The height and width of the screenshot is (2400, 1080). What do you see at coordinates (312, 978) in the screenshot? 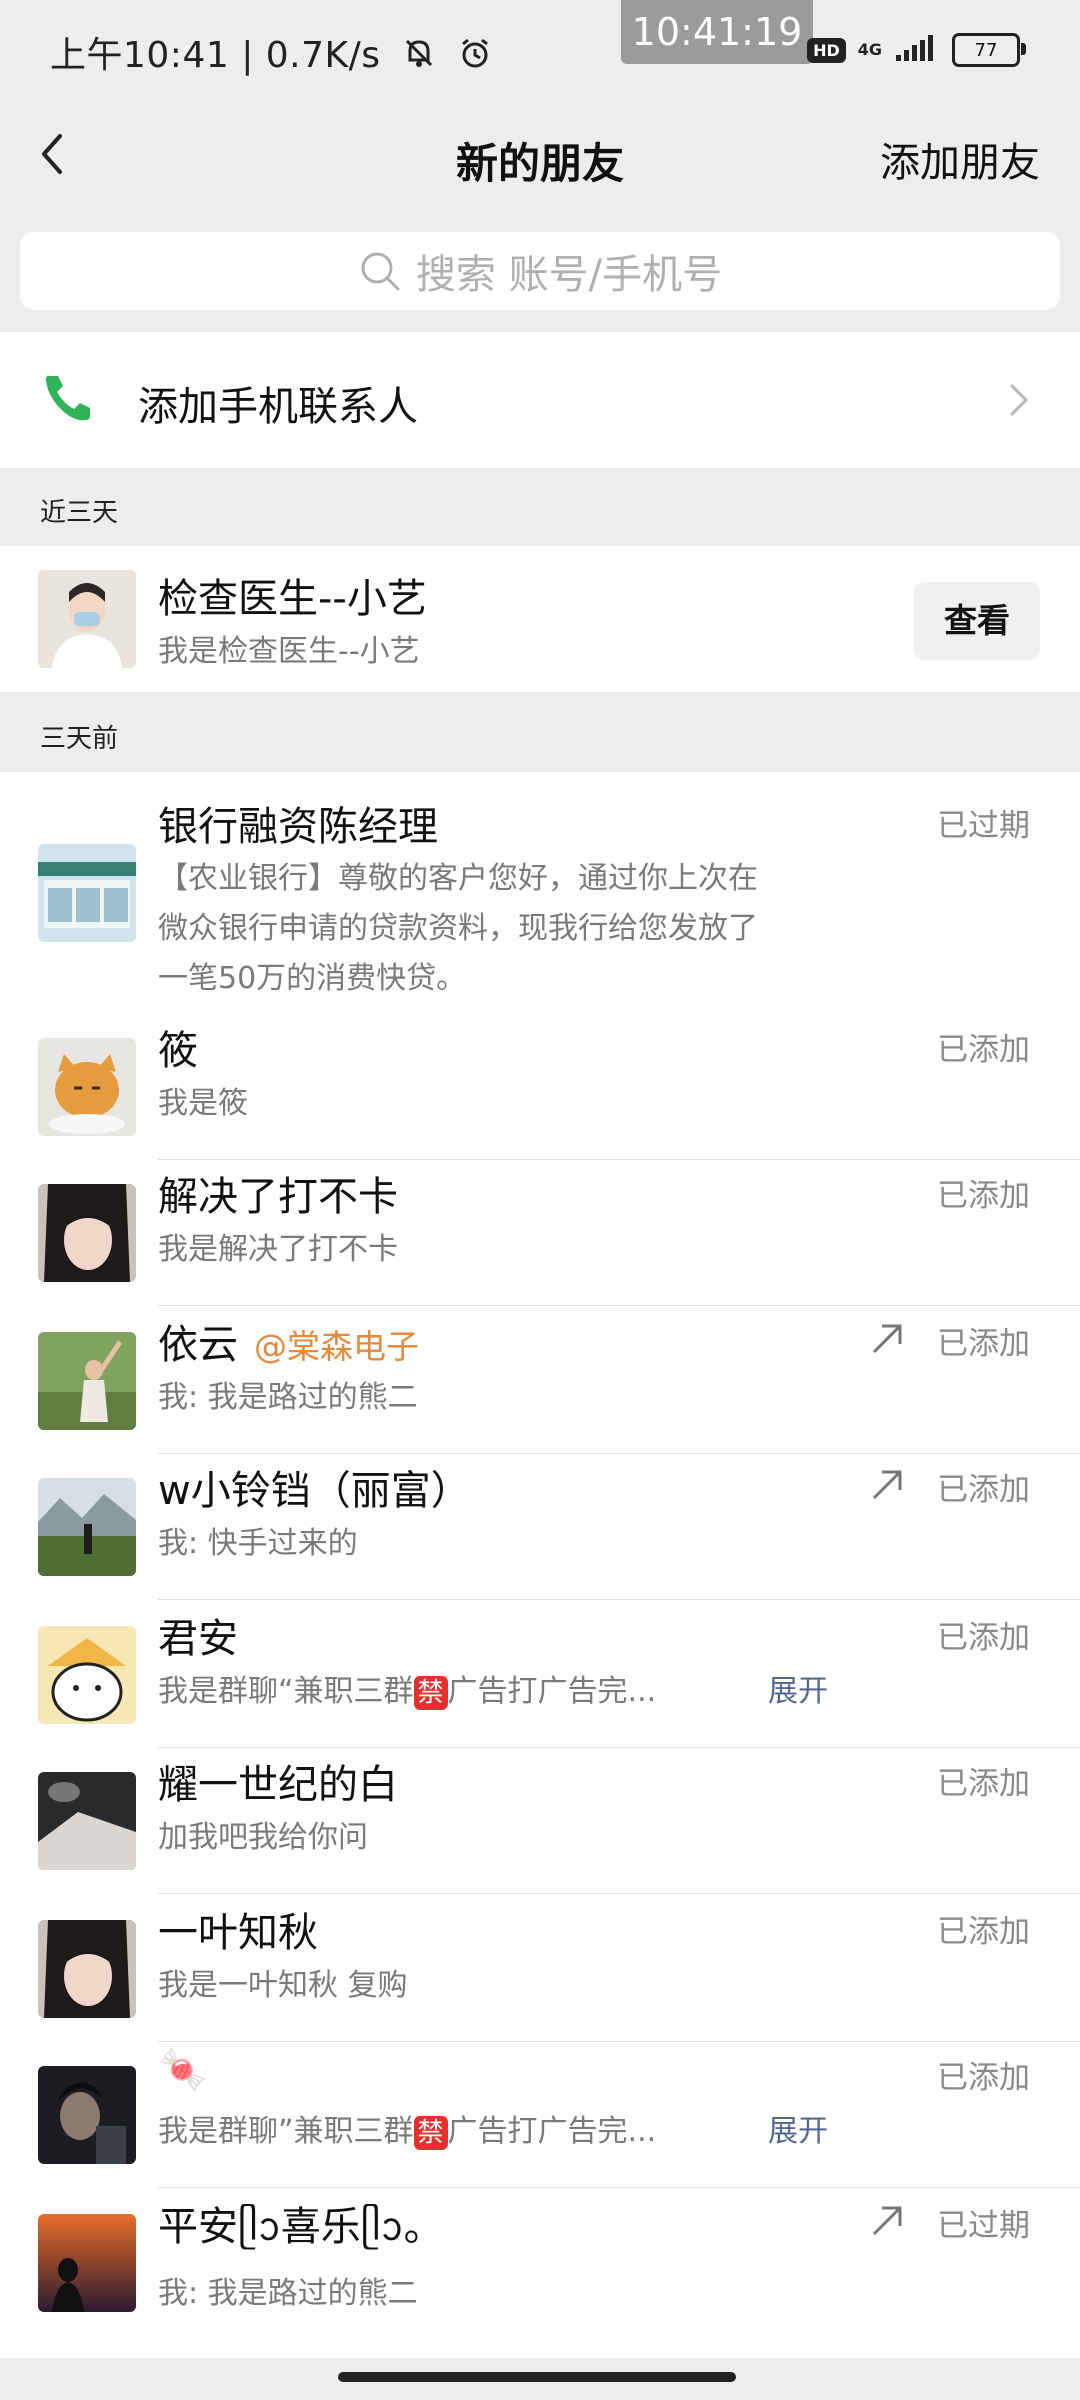
I see `message-line: 一笔50万的消费快贷。` at bounding box center [312, 978].